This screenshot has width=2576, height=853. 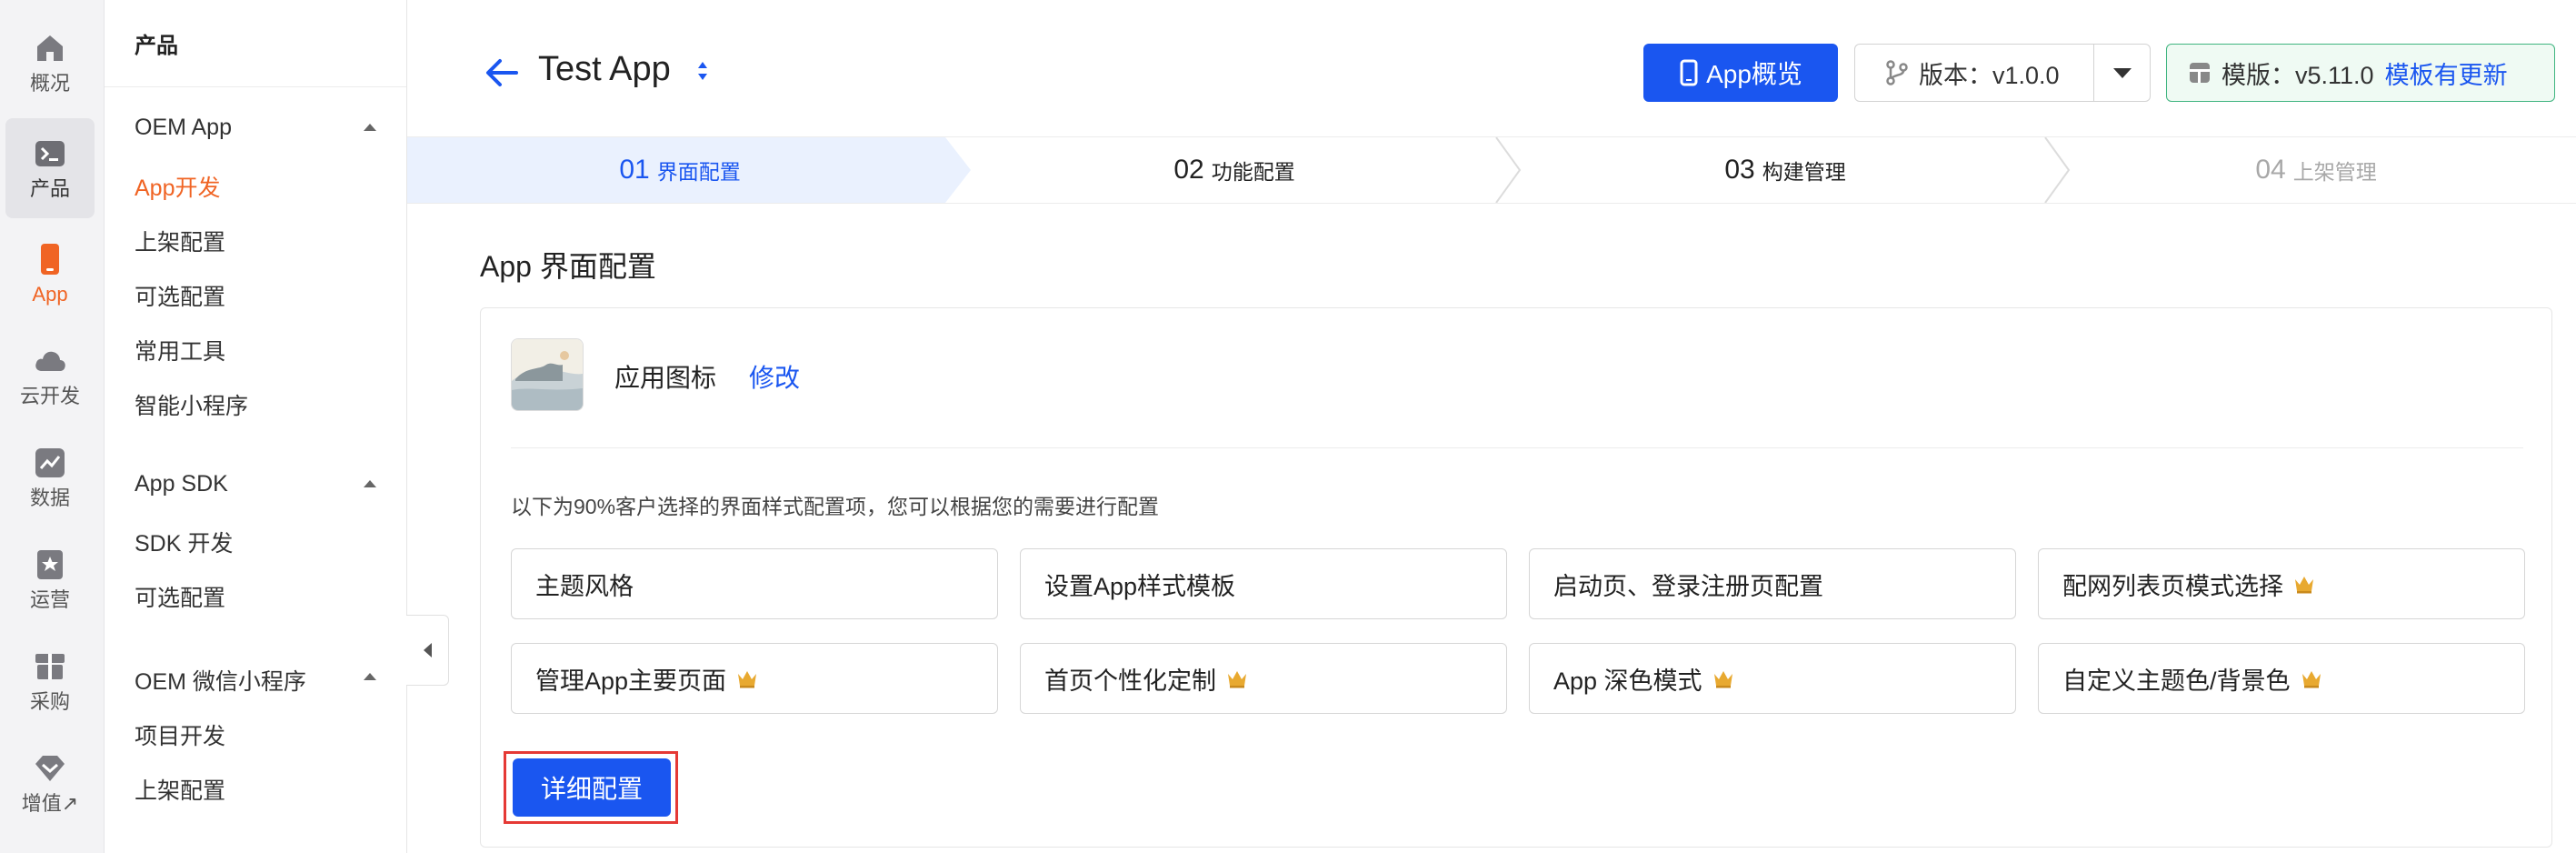 I want to click on mobile-icon, so click(x=1689, y=72).